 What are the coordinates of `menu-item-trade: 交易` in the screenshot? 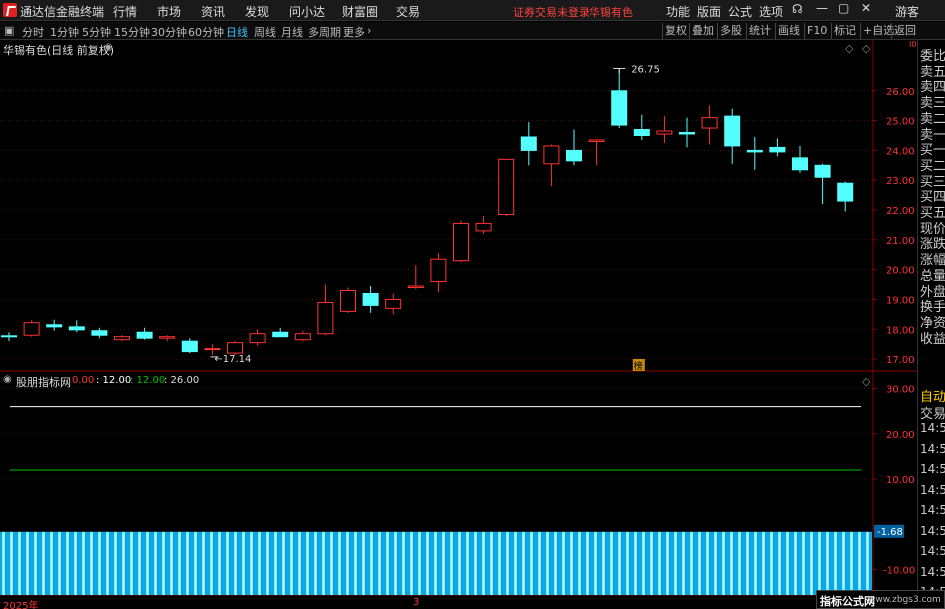 It's located at (408, 11).